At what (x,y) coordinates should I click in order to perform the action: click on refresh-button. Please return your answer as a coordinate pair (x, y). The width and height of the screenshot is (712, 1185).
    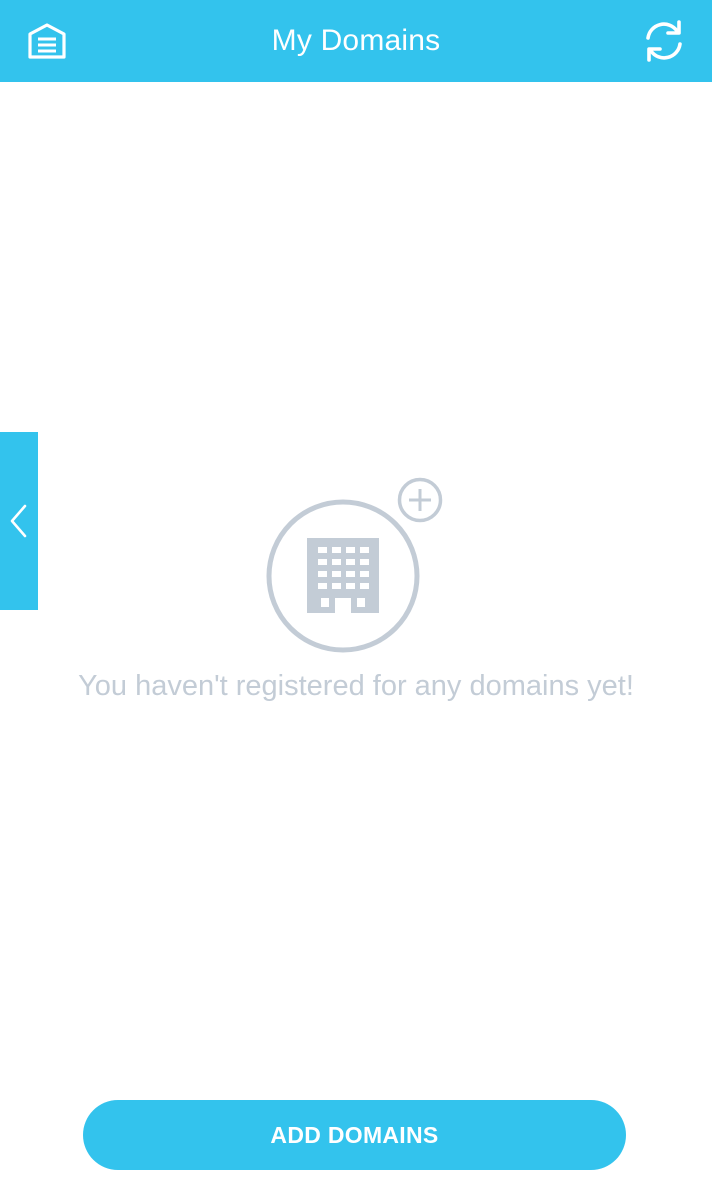
    Looking at the image, I should click on (664, 41).